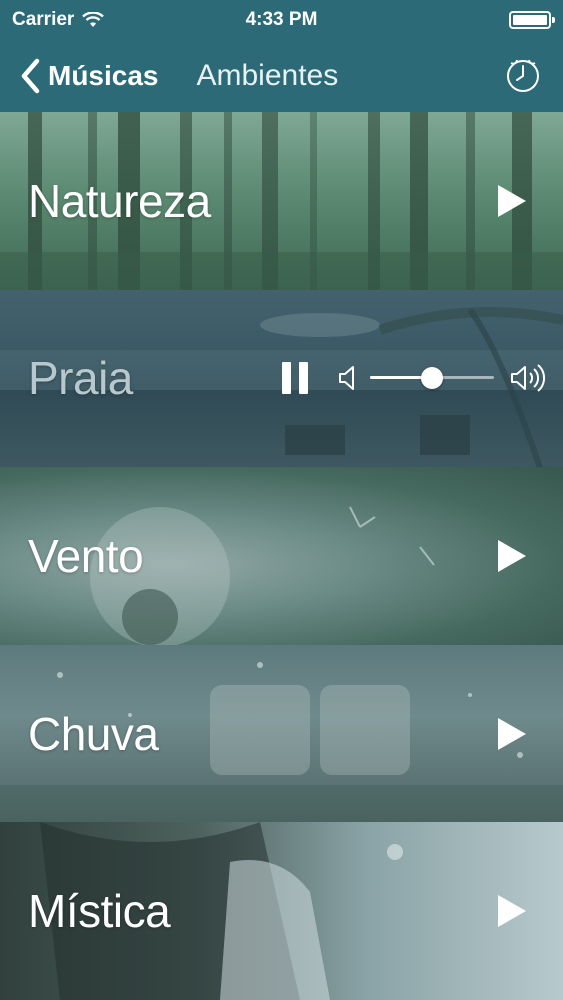 The image size is (563, 1000). Describe the element at coordinates (99, 911) in the screenshot. I see `row-label: Mística` at that location.